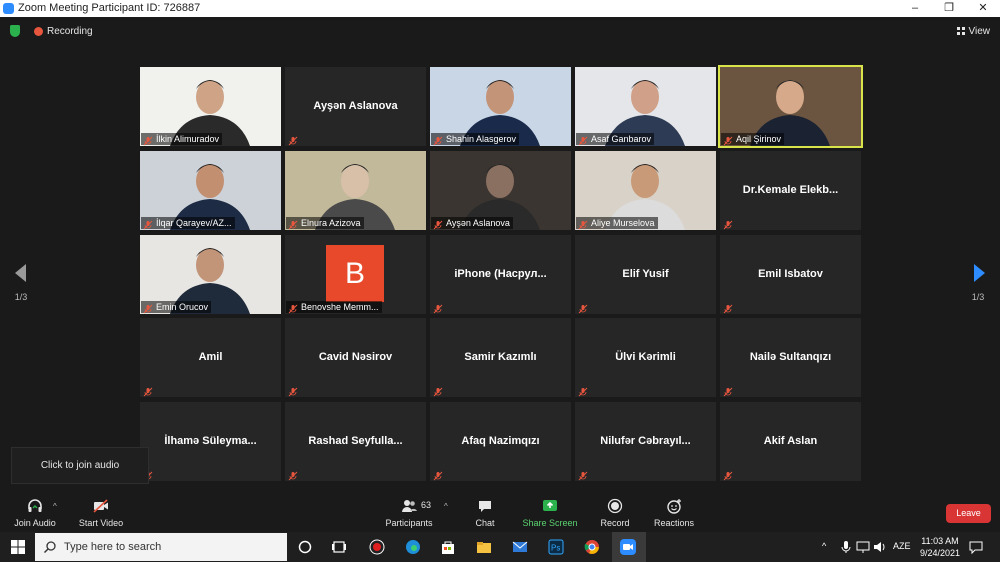 The image size is (1000, 562). What do you see at coordinates (846, 547) in the screenshot?
I see `microphone-tray-icon` at bounding box center [846, 547].